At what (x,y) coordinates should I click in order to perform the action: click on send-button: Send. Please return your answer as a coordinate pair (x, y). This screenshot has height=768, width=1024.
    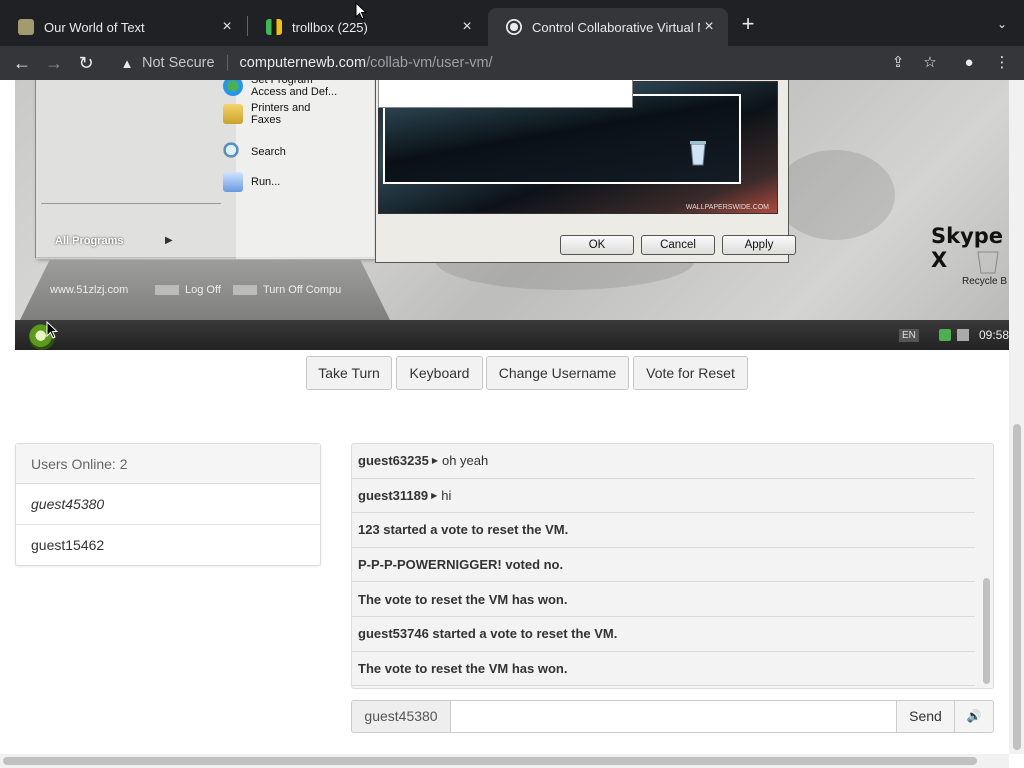
    Looking at the image, I should click on (925, 716).